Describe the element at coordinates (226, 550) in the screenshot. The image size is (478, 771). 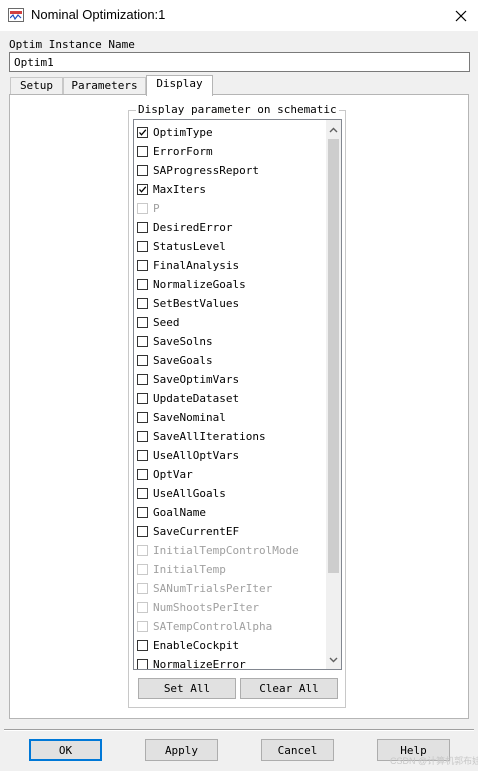
I see `checkbox-label: InitialTempControlMode` at that location.